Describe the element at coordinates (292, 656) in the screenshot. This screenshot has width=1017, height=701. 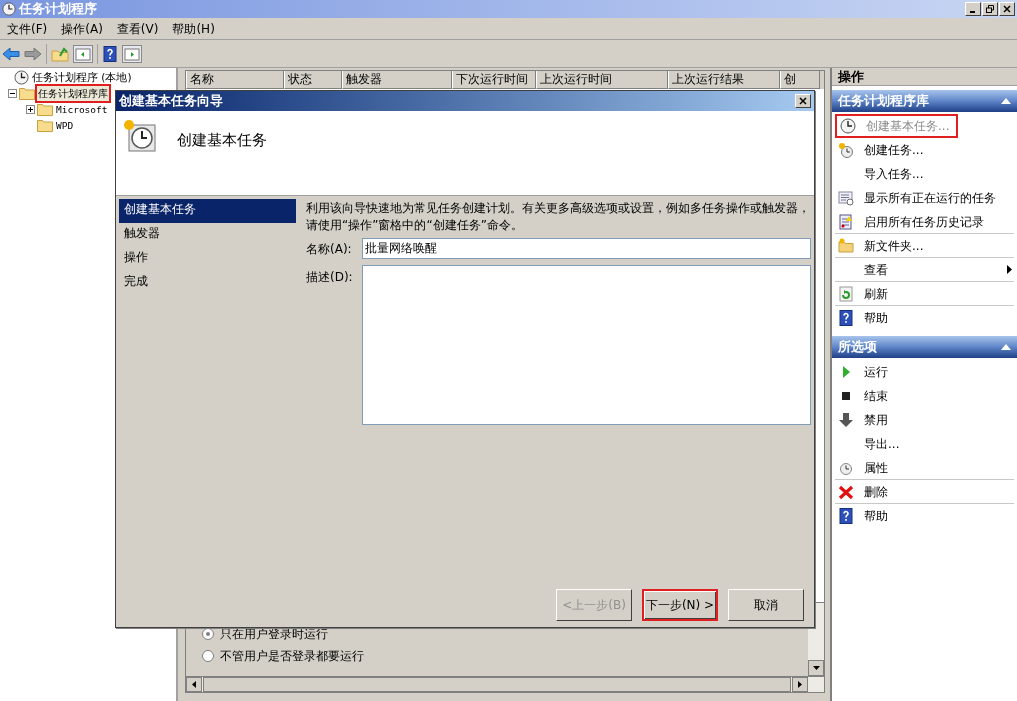
I see `radio-label: 不管用户是否登录都要运行` at that location.